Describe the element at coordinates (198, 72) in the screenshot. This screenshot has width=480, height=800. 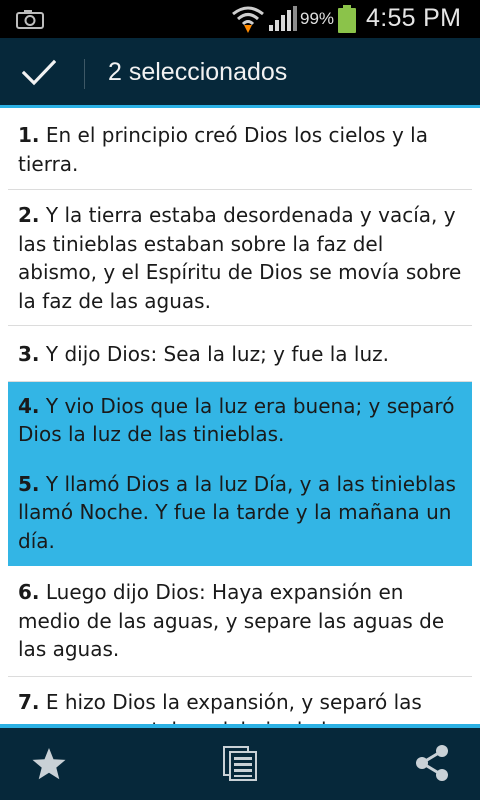
I see `selection-count-title: 2 seleccionados` at that location.